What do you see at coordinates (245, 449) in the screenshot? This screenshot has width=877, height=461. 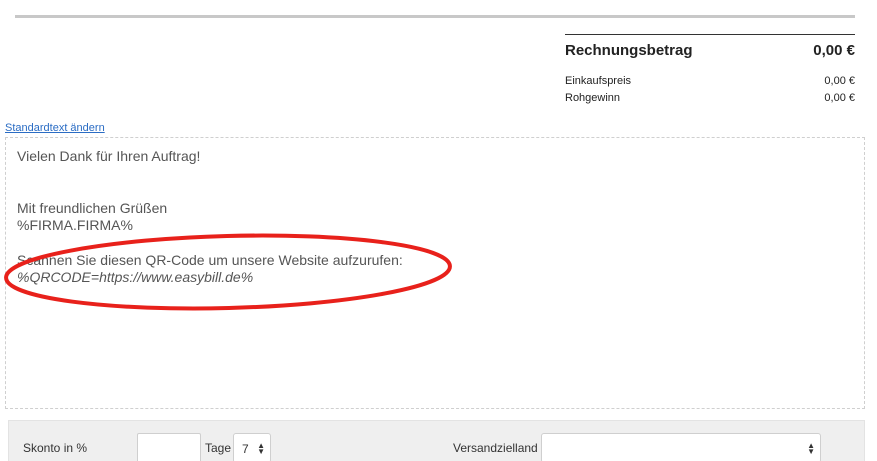 I see `days-select-value: 7` at bounding box center [245, 449].